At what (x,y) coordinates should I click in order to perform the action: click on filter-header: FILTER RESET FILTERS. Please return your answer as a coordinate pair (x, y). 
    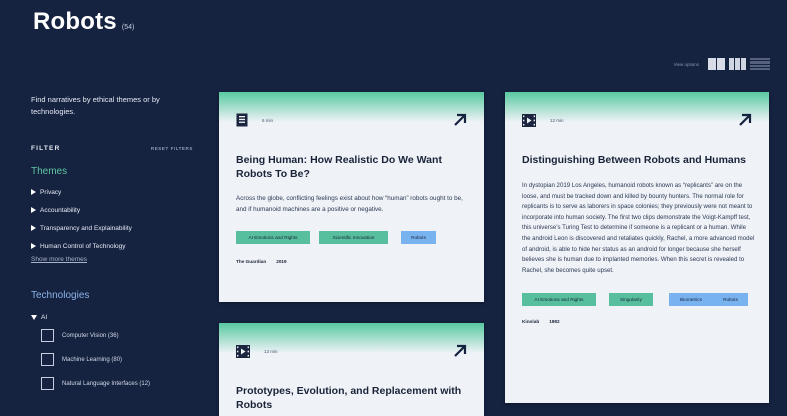
    Looking at the image, I should click on (112, 148).